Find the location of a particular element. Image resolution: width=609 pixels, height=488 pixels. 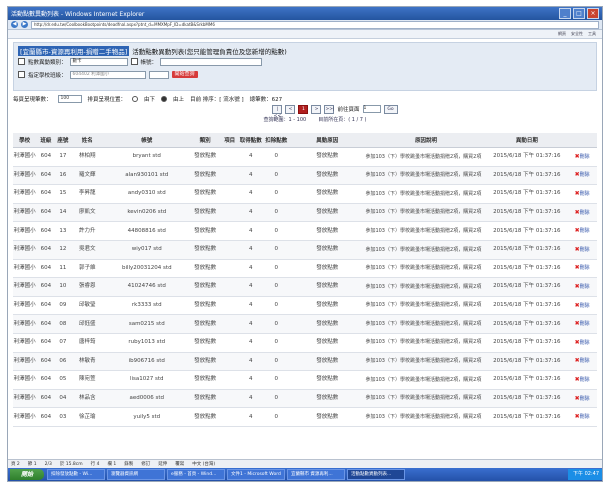

close-button: × is located at coordinates (593, 13).